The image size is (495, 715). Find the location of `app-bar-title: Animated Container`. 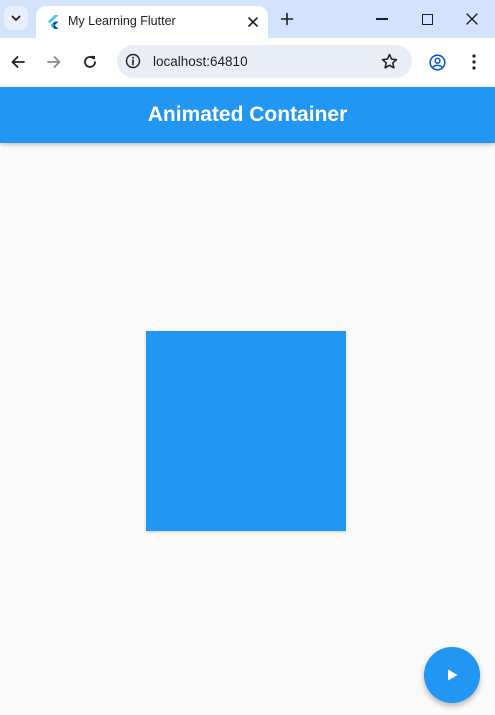

app-bar-title: Animated Container is located at coordinates (247, 114).